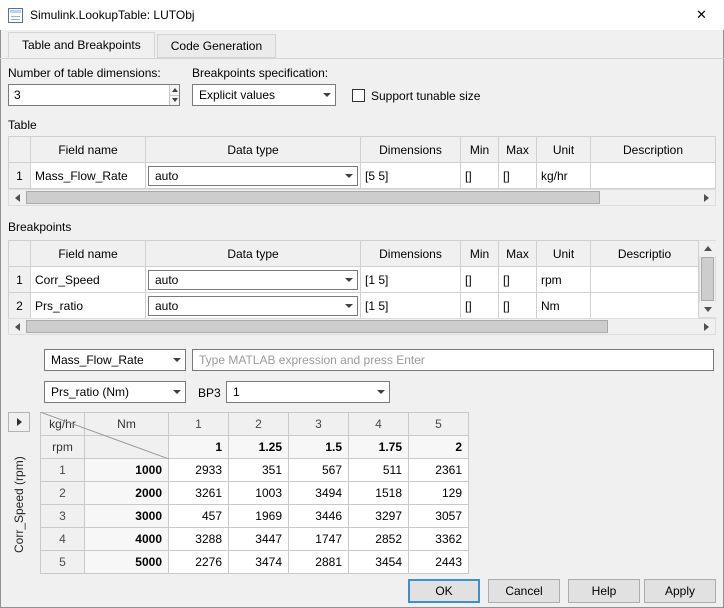 The height and width of the screenshot is (608, 724). Describe the element at coordinates (318, 470) in the screenshot. I see `data-cell: 567` at that location.